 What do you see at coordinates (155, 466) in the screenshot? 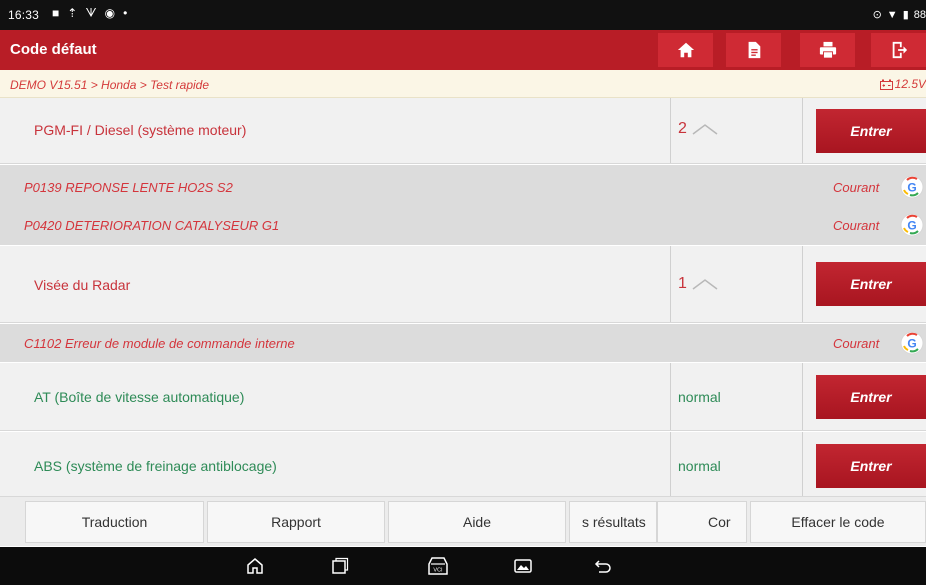
I see `system-name: ABS (système de freinage antiblocage)` at bounding box center [155, 466].